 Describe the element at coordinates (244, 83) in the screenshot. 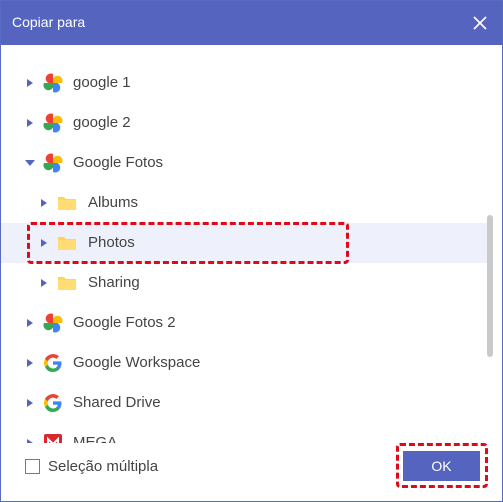

I see `tree-item-google-1: google 1` at that location.